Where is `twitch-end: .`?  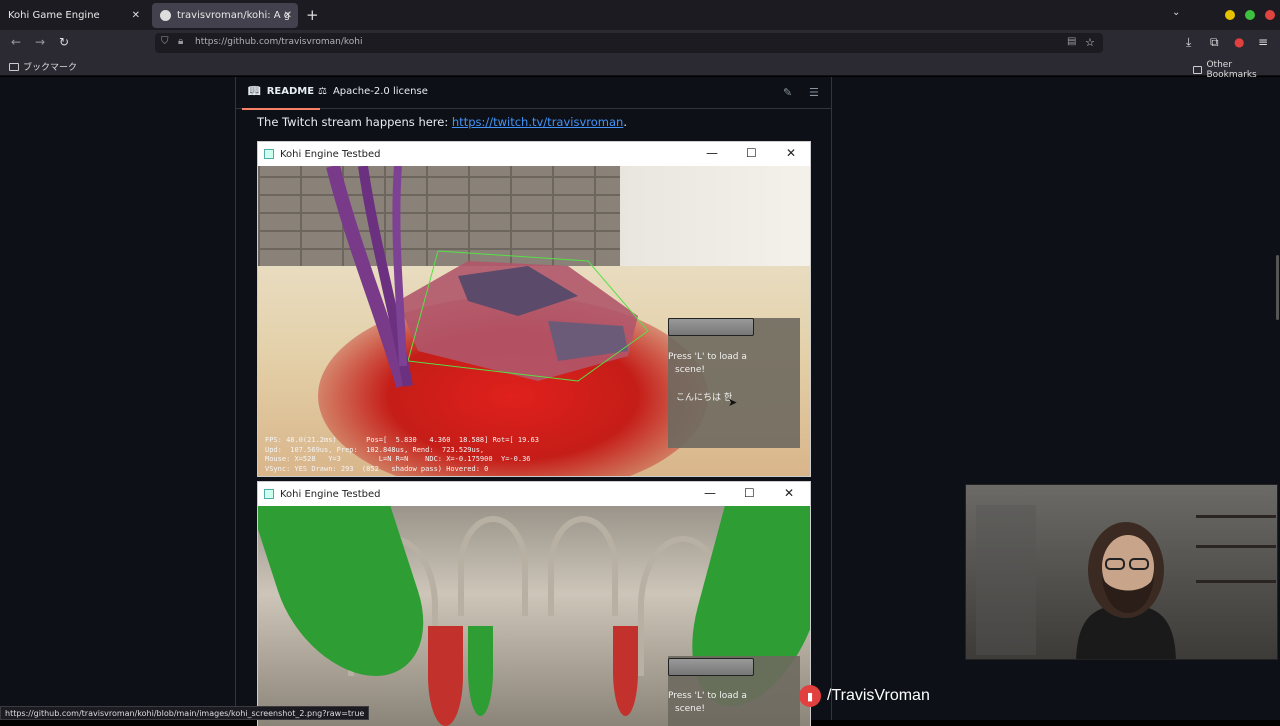 twitch-end: . is located at coordinates (625, 122).